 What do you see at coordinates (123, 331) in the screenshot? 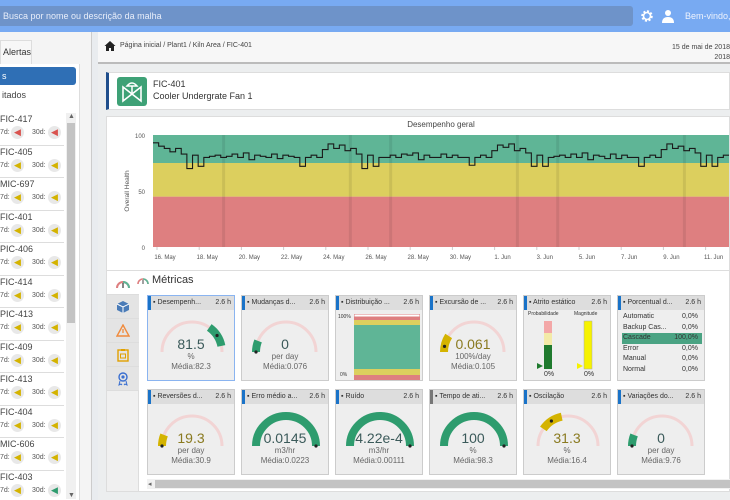
I see `tab-alerts` at bounding box center [123, 331].